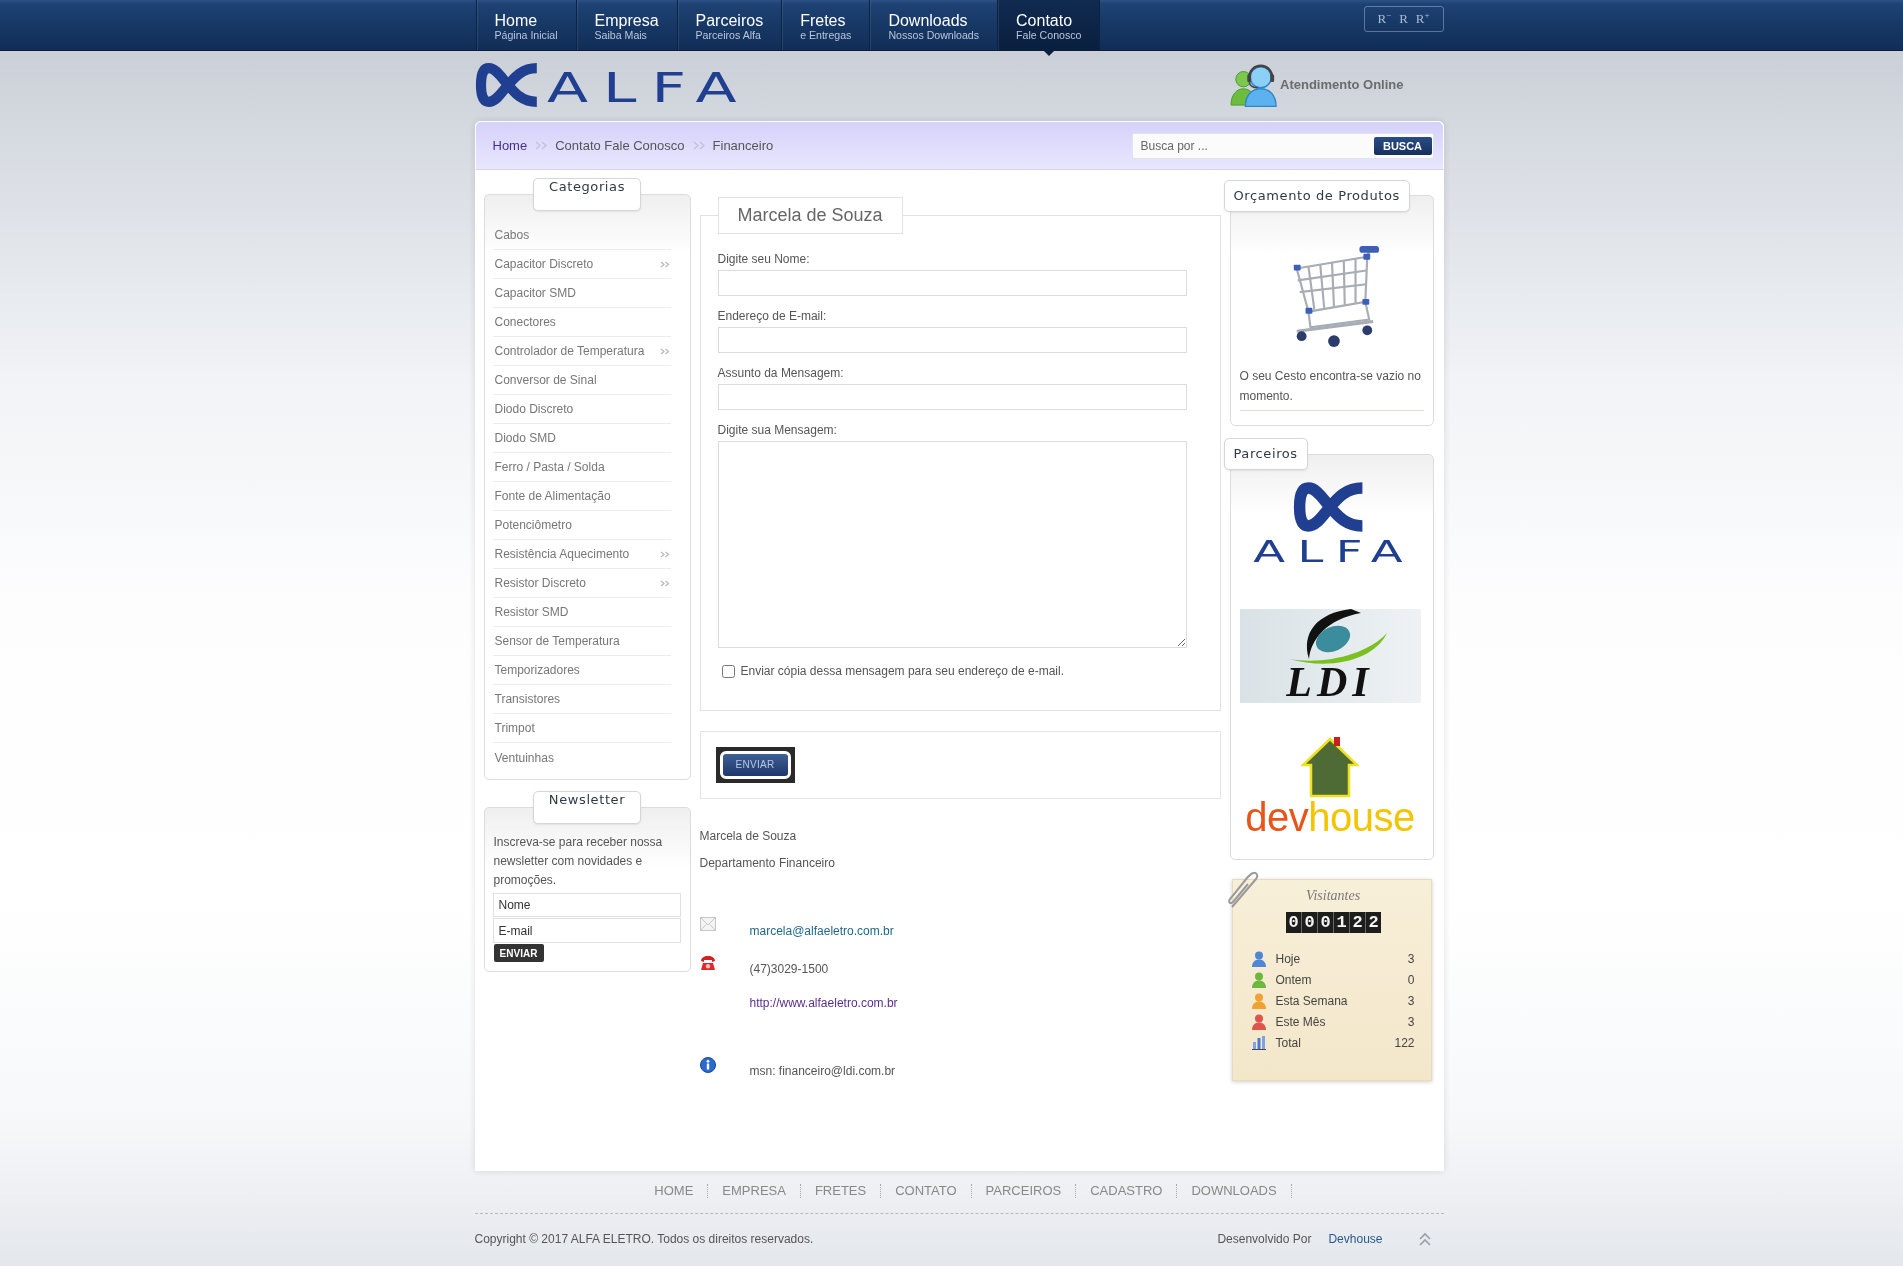 The width and height of the screenshot is (1903, 1266). Describe the element at coordinates (526, 25) in the screenshot. I see `nav-tab: Home Página Inicial` at that location.